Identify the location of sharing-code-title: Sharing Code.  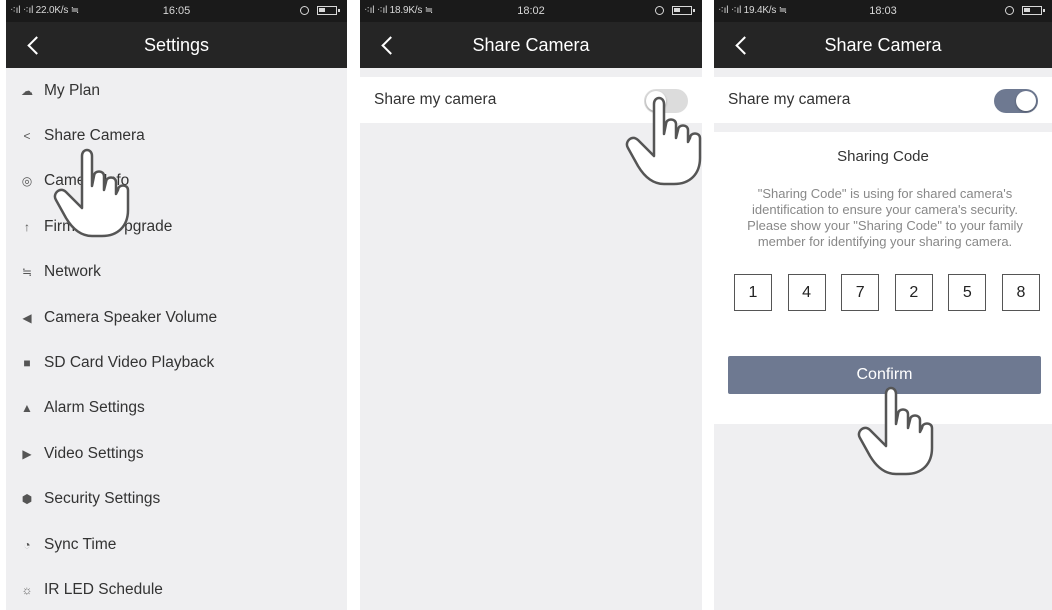
(883, 156).